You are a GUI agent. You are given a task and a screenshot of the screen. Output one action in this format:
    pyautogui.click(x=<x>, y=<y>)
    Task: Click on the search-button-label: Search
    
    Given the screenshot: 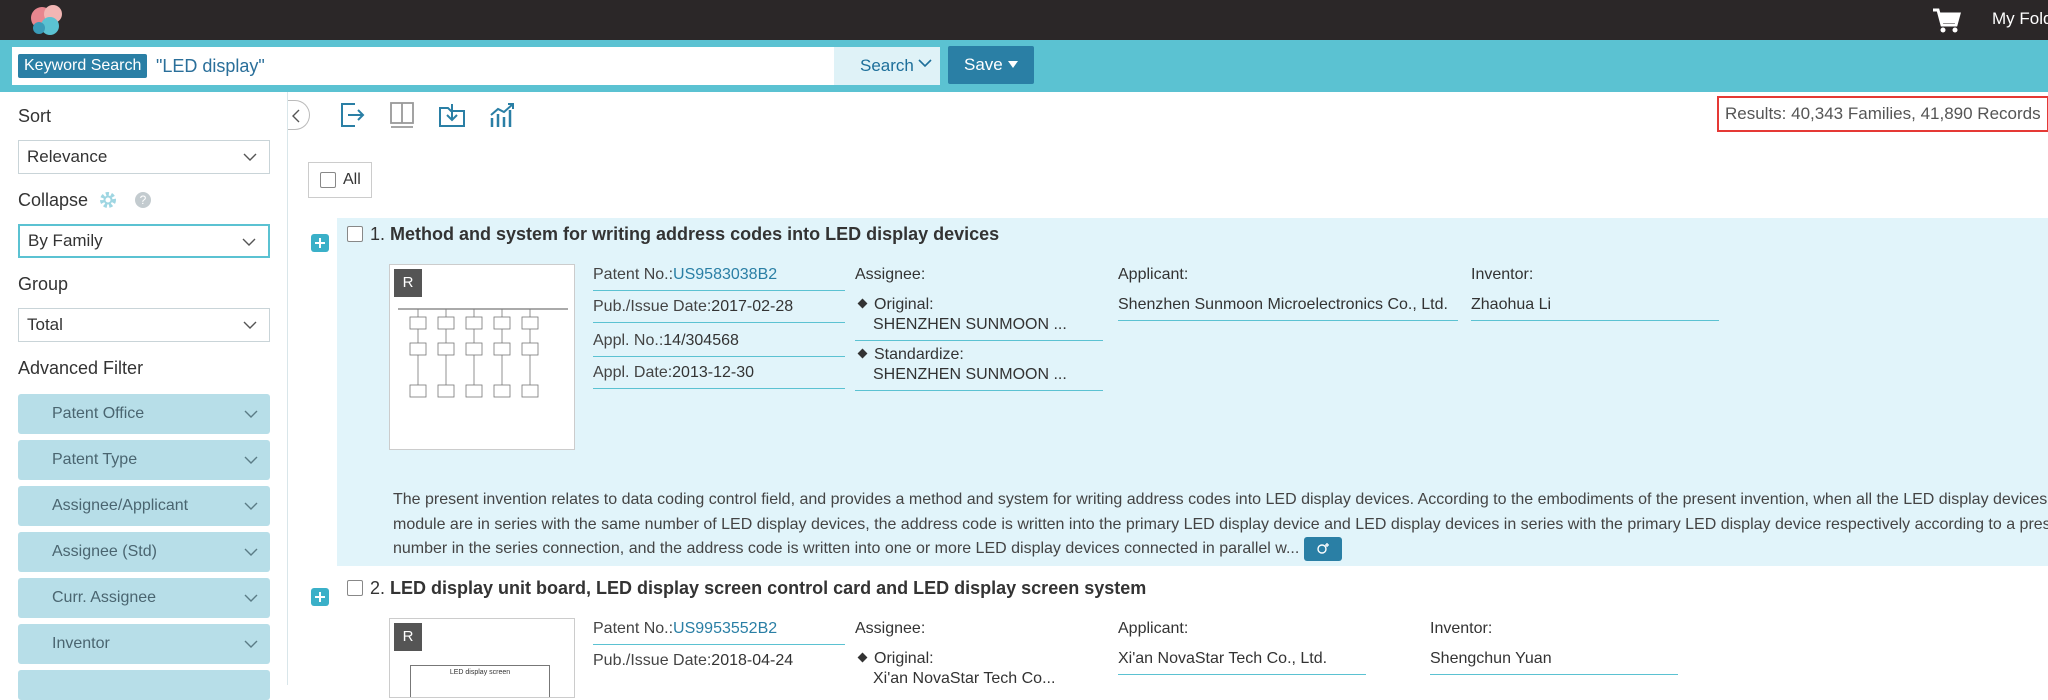 What is the action you would take?
    pyautogui.click(x=887, y=65)
    